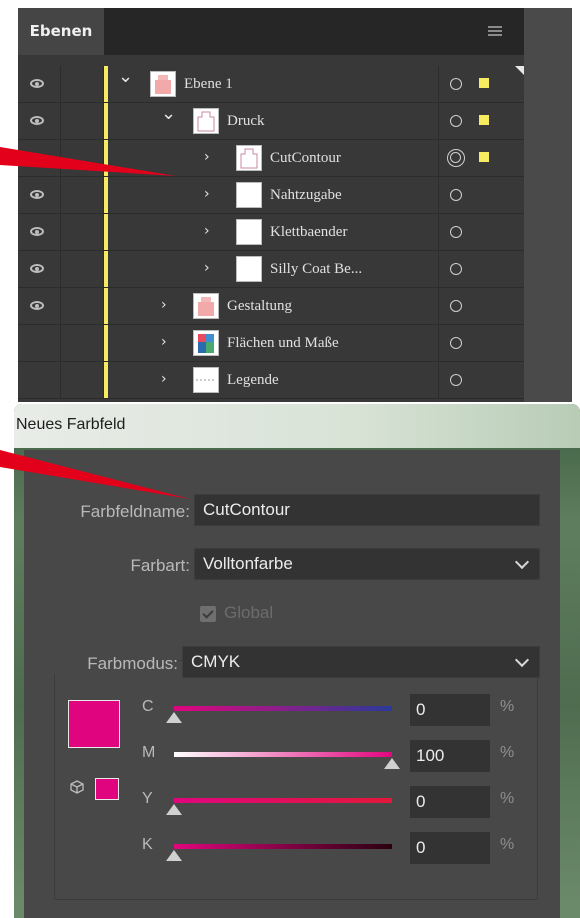 Image resolution: width=580 pixels, height=918 pixels. What do you see at coordinates (147, 844) in the screenshot?
I see `channel-label: K` at bounding box center [147, 844].